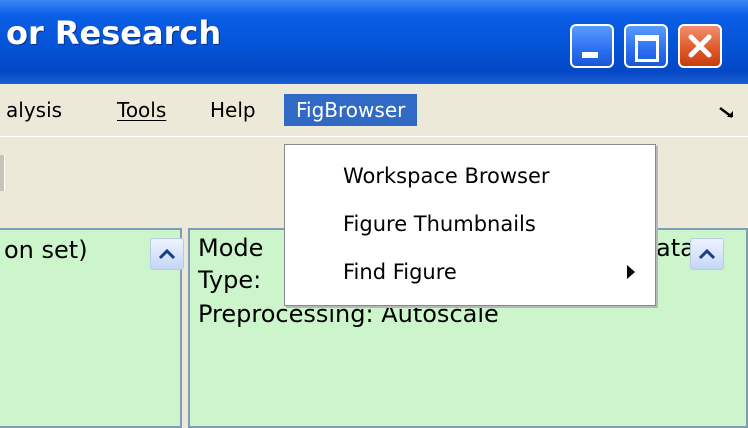 The height and width of the screenshot is (428, 748). Describe the element at coordinates (46, 250) in the screenshot. I see `left-pane-text: on set)` at that location.